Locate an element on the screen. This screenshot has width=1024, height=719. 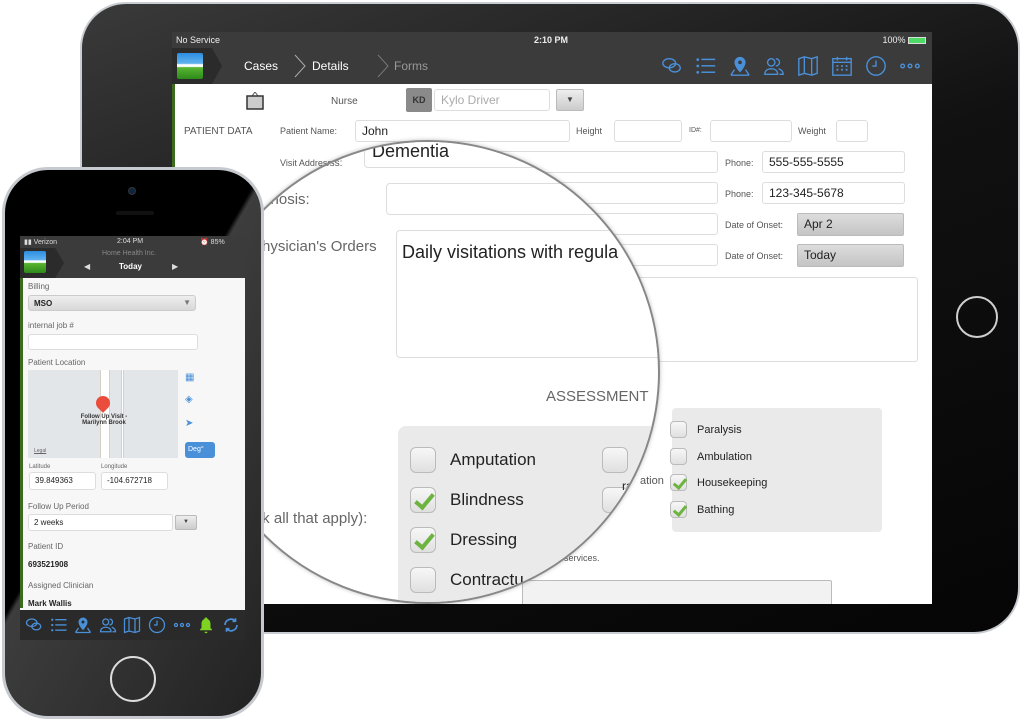
latitude-field: 39.849363 is located at coordinates (62, 481).